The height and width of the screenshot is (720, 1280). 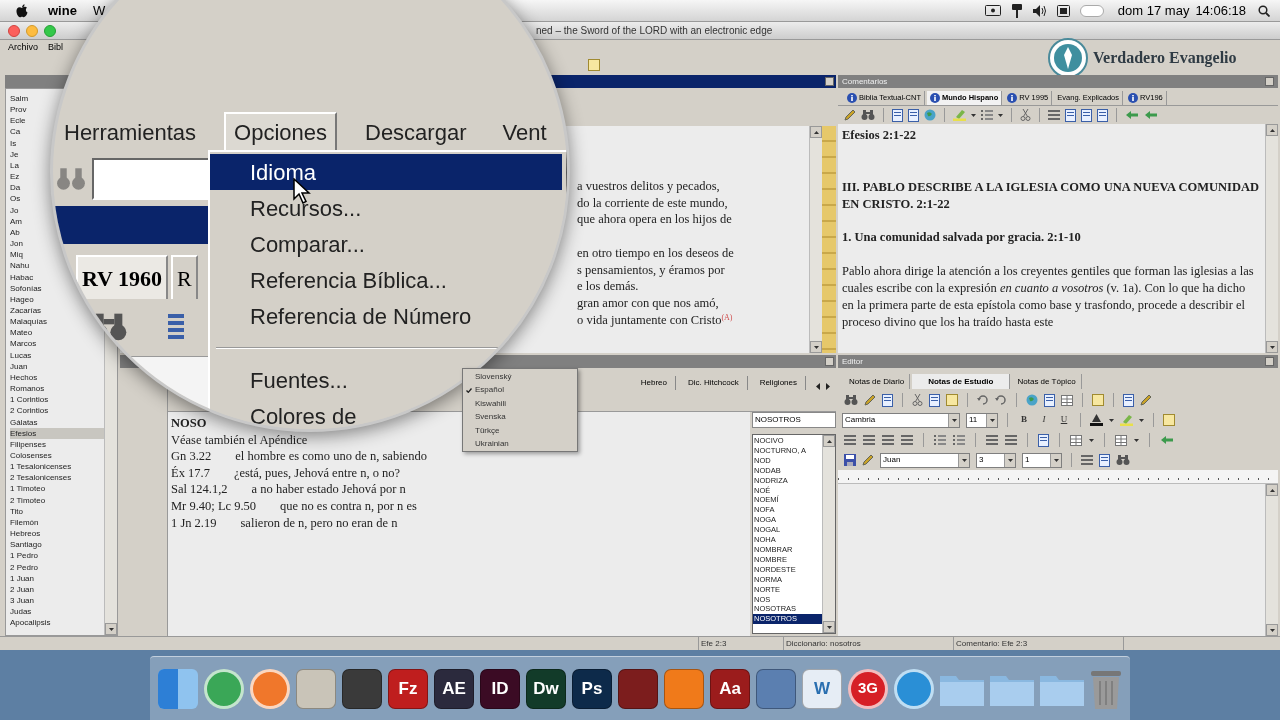 I want to click on book-item: Filemón, so click(x=24, y=522).